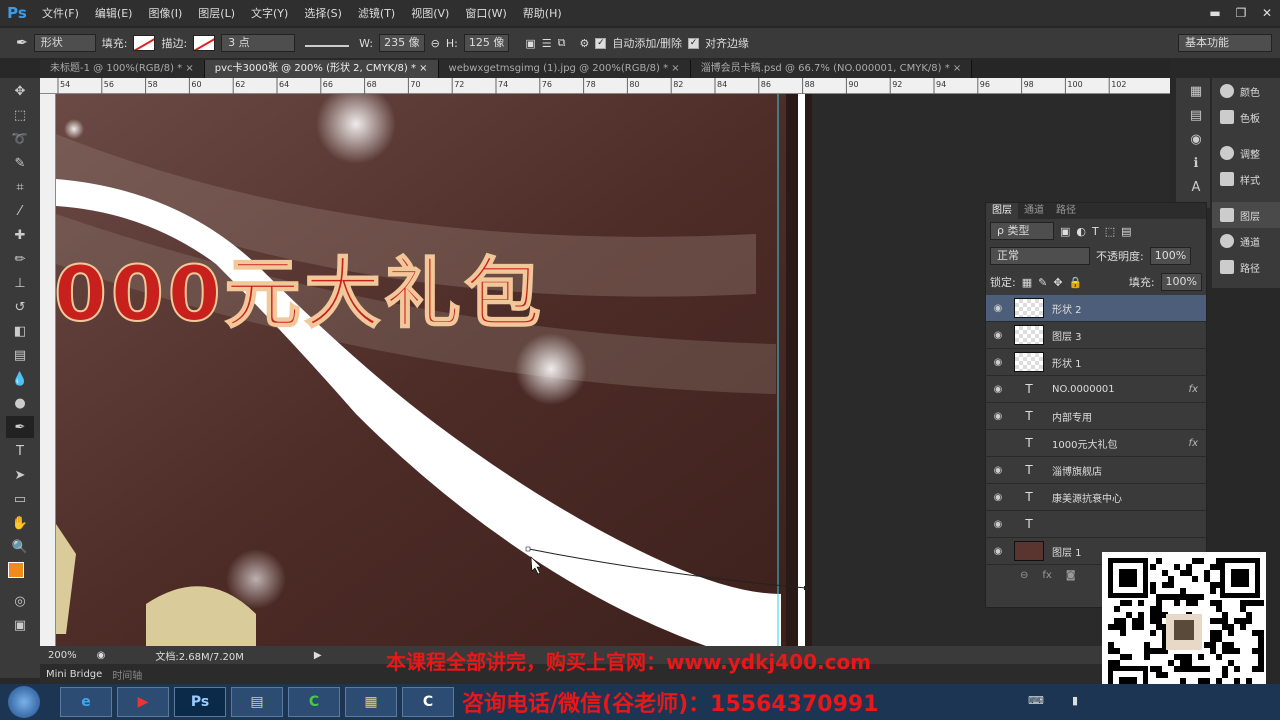 Image resolution: width=1280 pixels, height=720 pixels. I want to click on menu-help: 帮助(H), so click(542, 13).